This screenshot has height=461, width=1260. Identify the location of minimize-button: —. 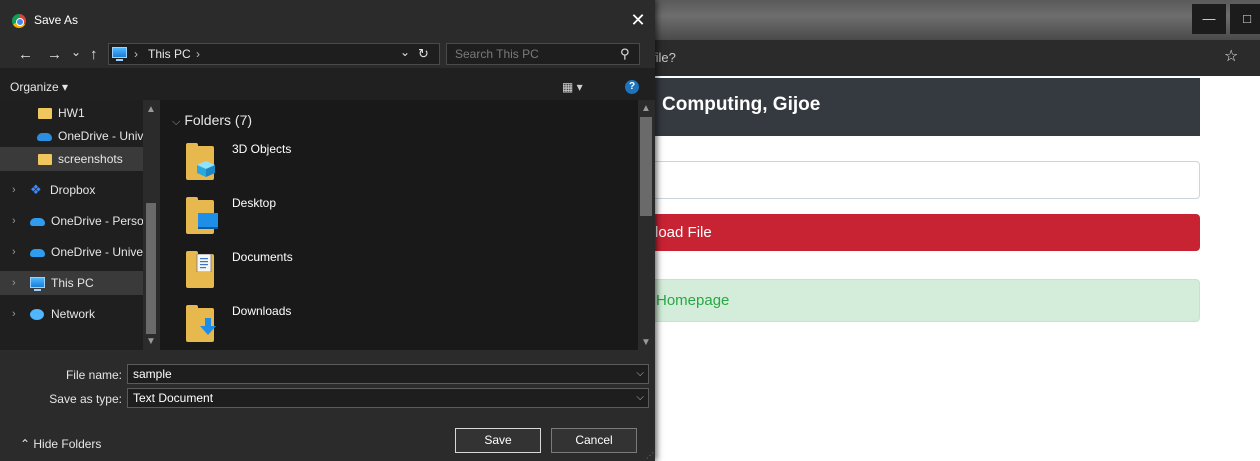
(1209, 19).